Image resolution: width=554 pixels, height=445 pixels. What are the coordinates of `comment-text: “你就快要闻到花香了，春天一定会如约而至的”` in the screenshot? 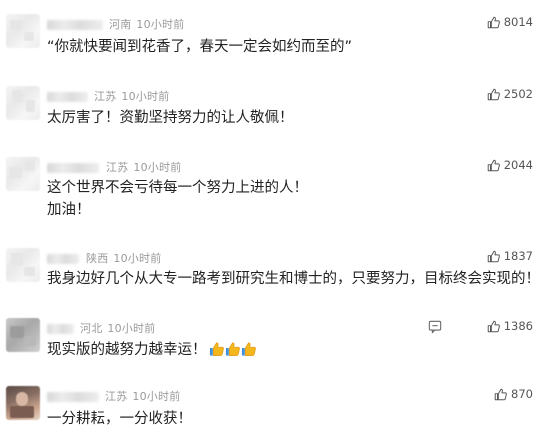 It's located at (199, 47).